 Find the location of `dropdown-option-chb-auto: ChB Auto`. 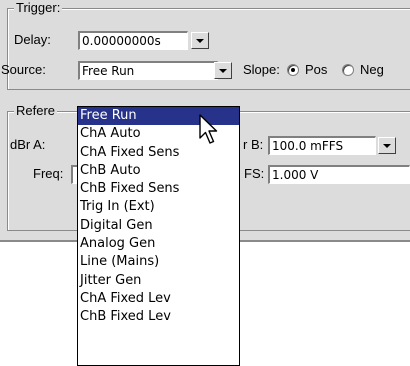

dropdown-option-chb-auto: ChB Auto is located at coordinates (158, 171).